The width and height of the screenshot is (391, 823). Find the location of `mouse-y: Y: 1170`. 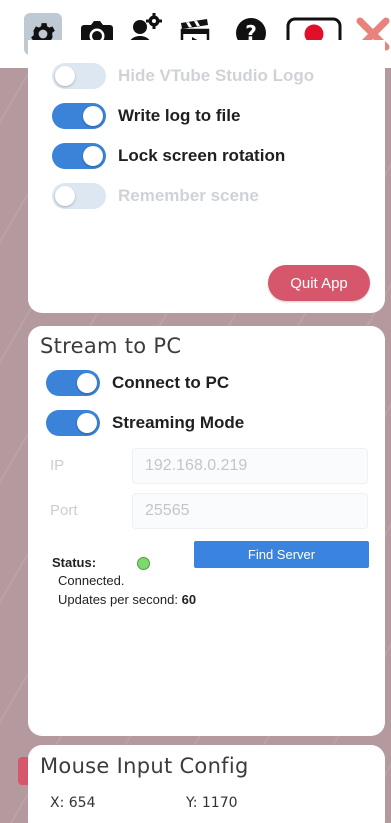

mouse-y: Y: 1170 is located at coordinates (212, 803).